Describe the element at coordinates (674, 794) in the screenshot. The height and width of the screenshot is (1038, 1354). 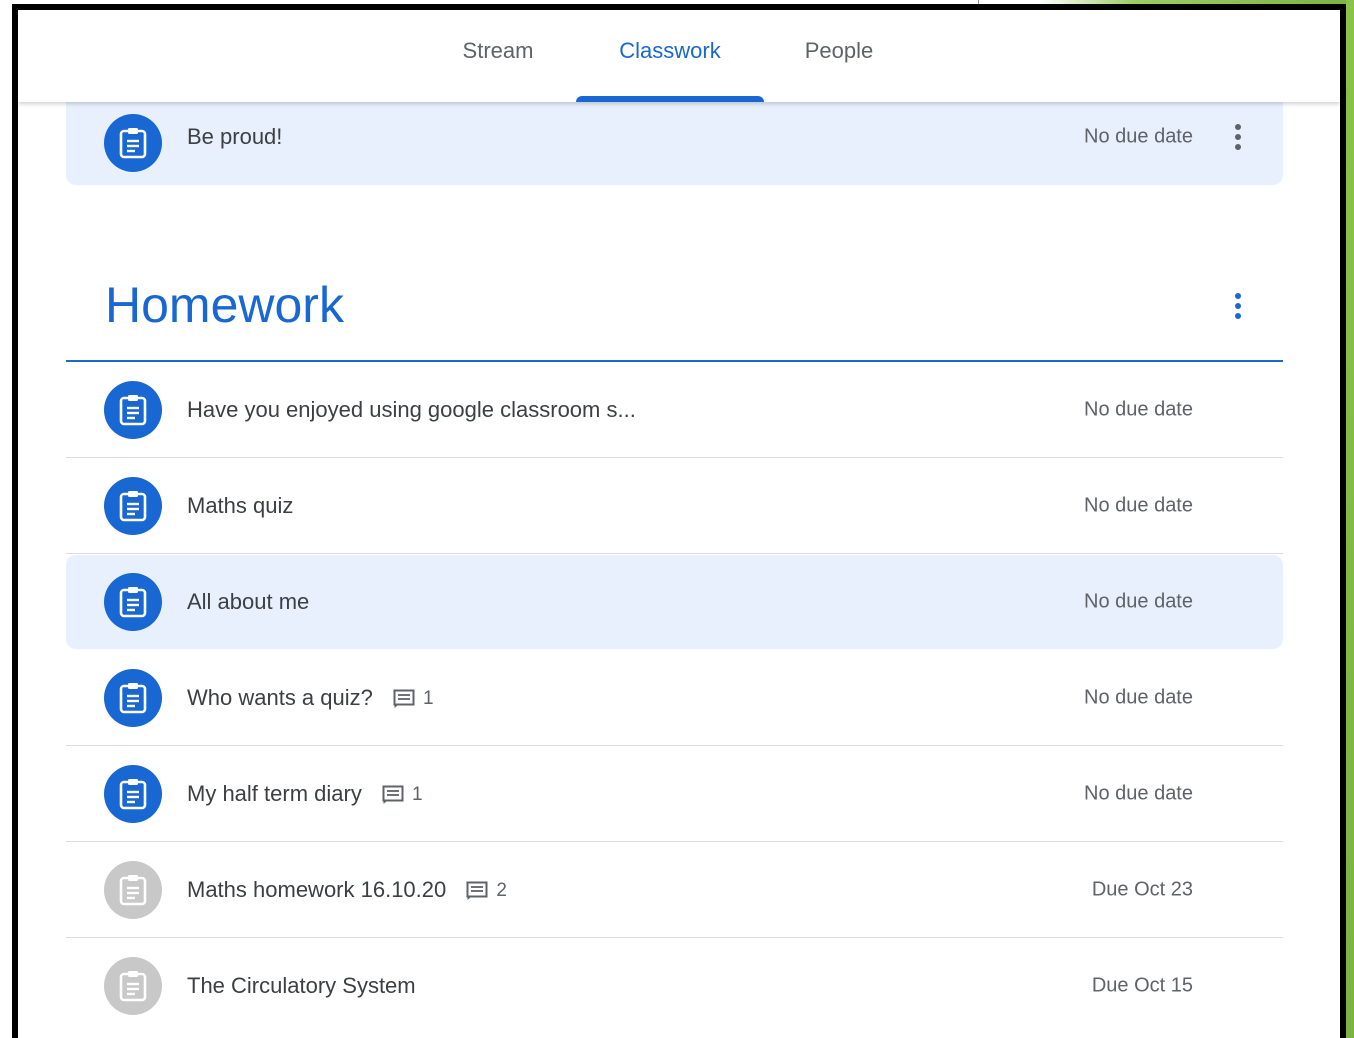
I see `assignment-row: My half term diary 1 No due date` at that location.